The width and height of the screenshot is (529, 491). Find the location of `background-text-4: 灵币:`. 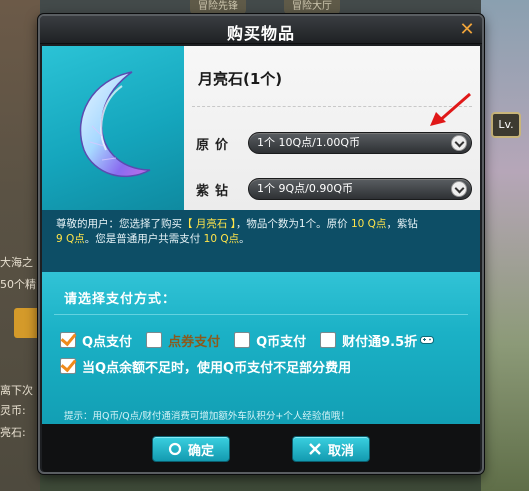

background-text-4: 灵币: is located at coordinates (13, 410).